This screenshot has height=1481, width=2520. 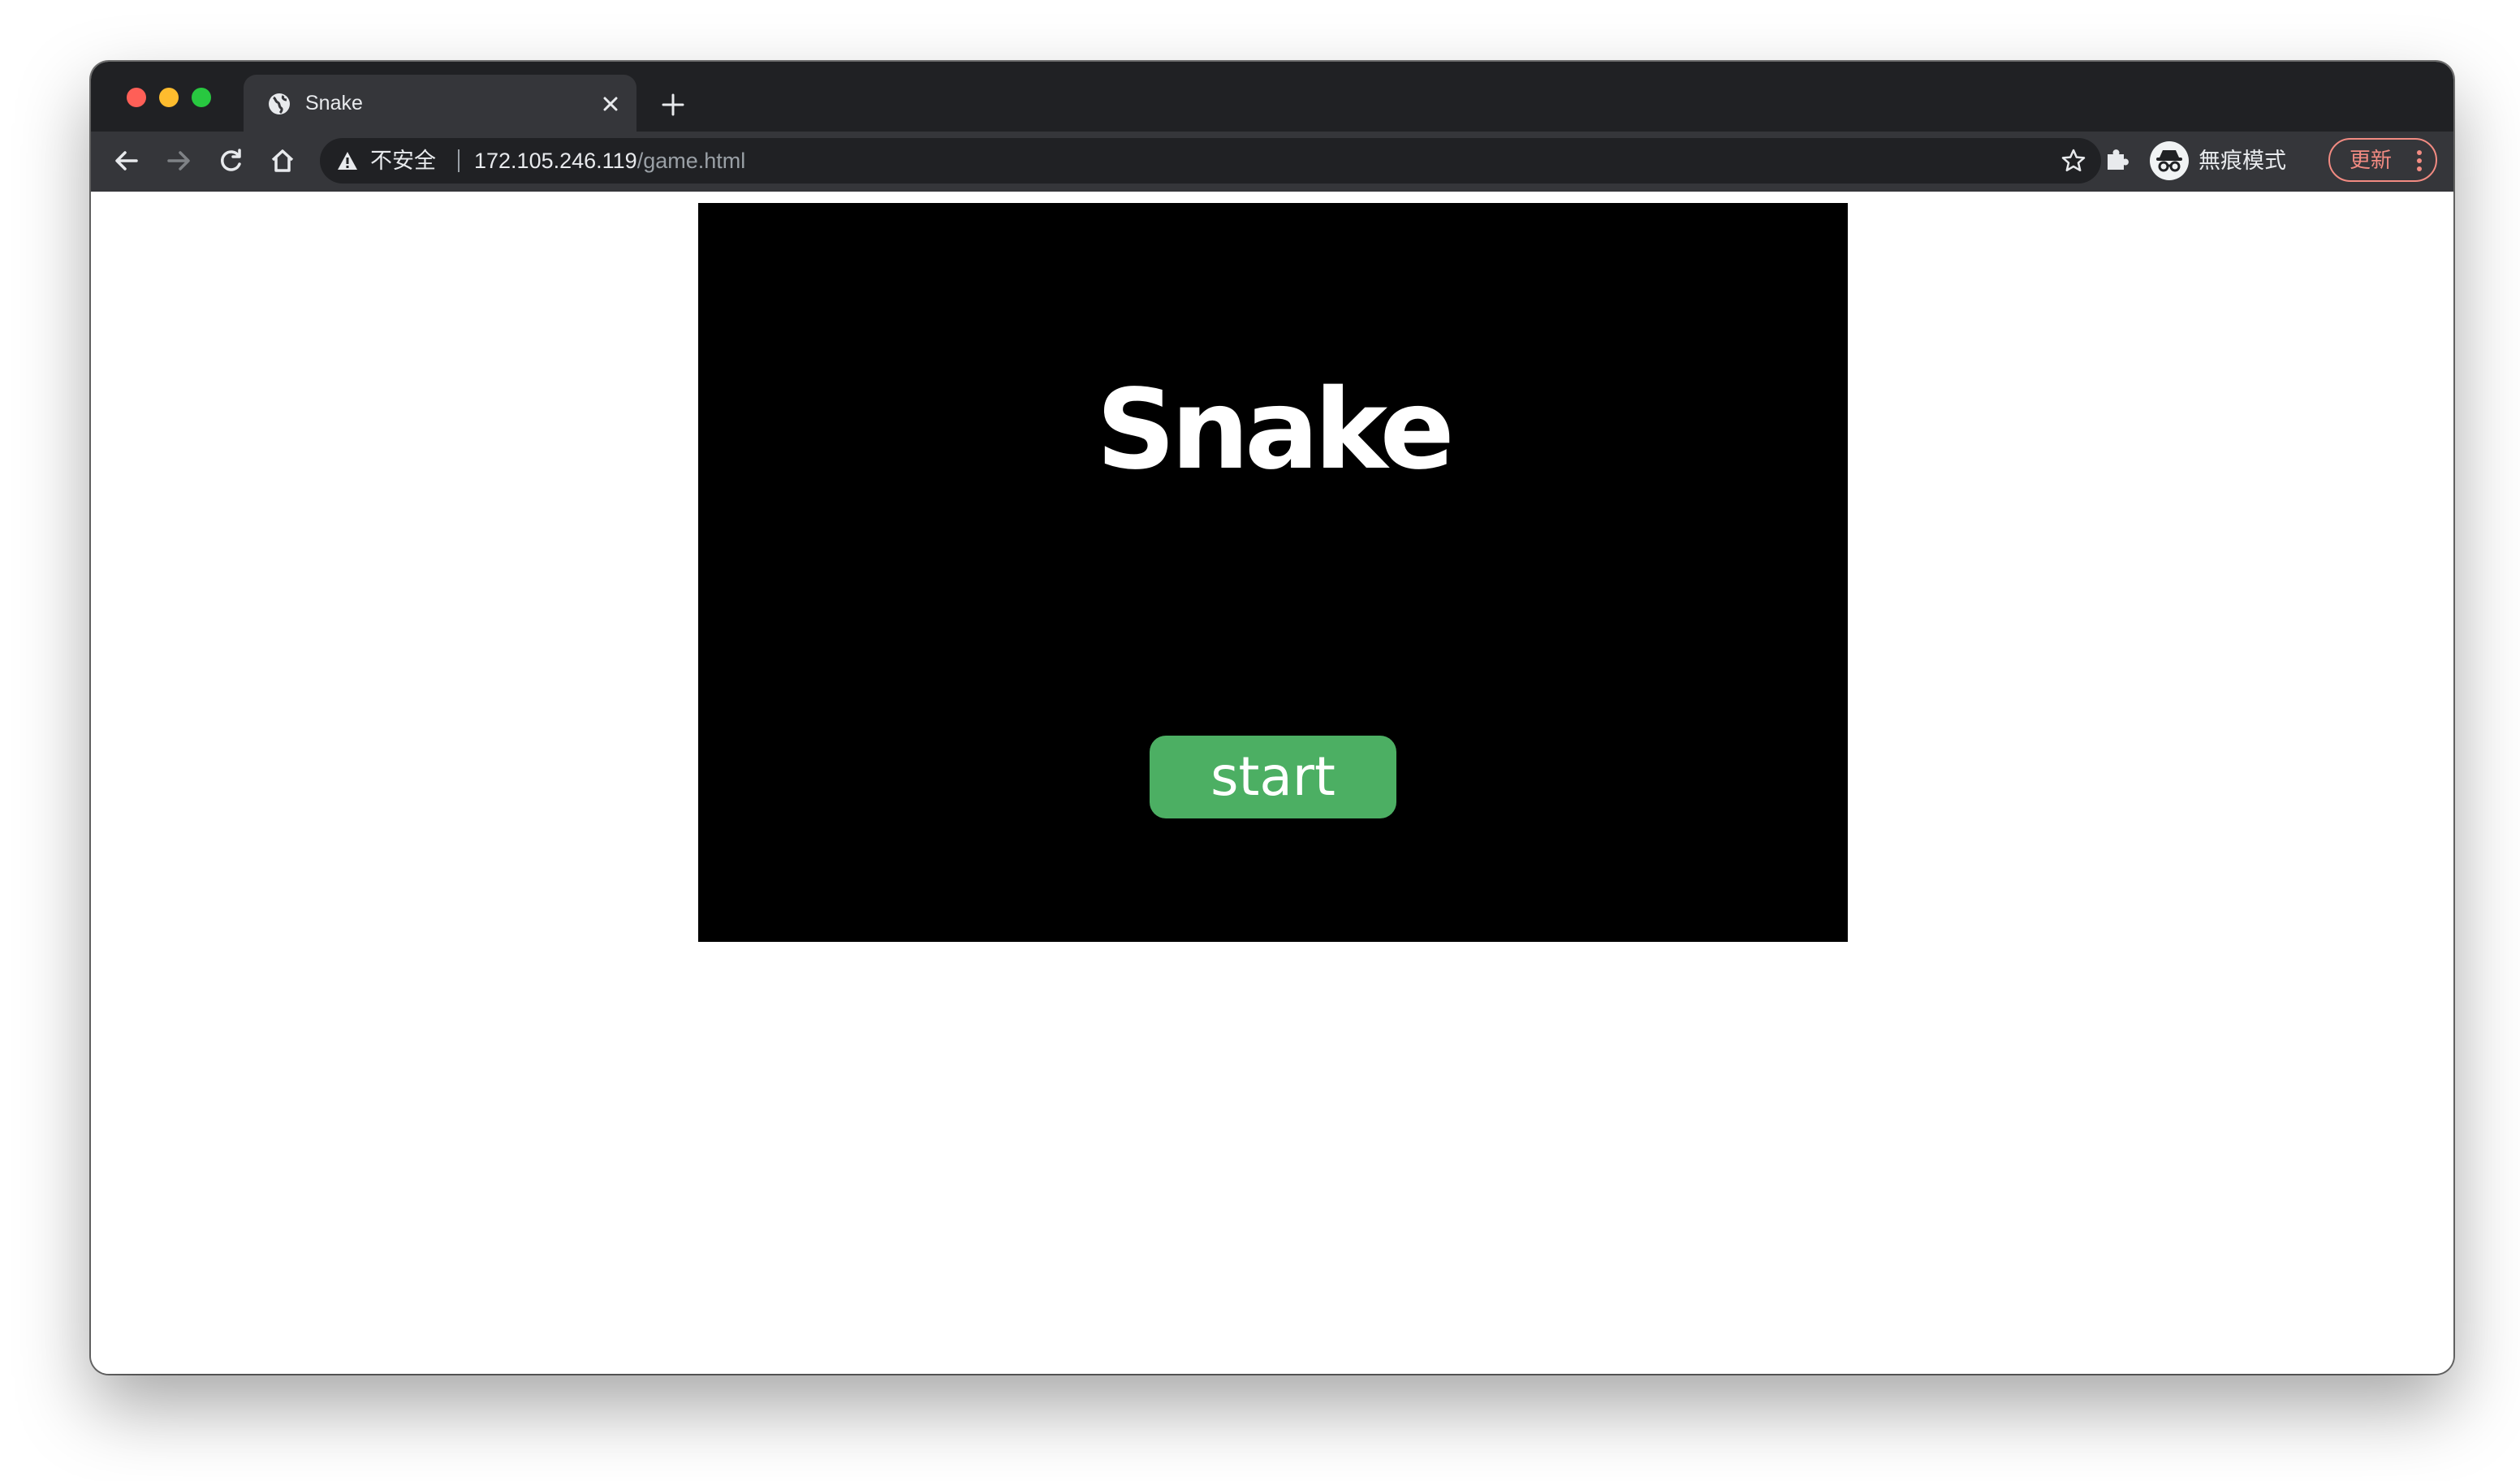 What do you see at coordinates (201, 97) in the screenshot?
I see `zoom-window-button` at bounding box center [201, 97].